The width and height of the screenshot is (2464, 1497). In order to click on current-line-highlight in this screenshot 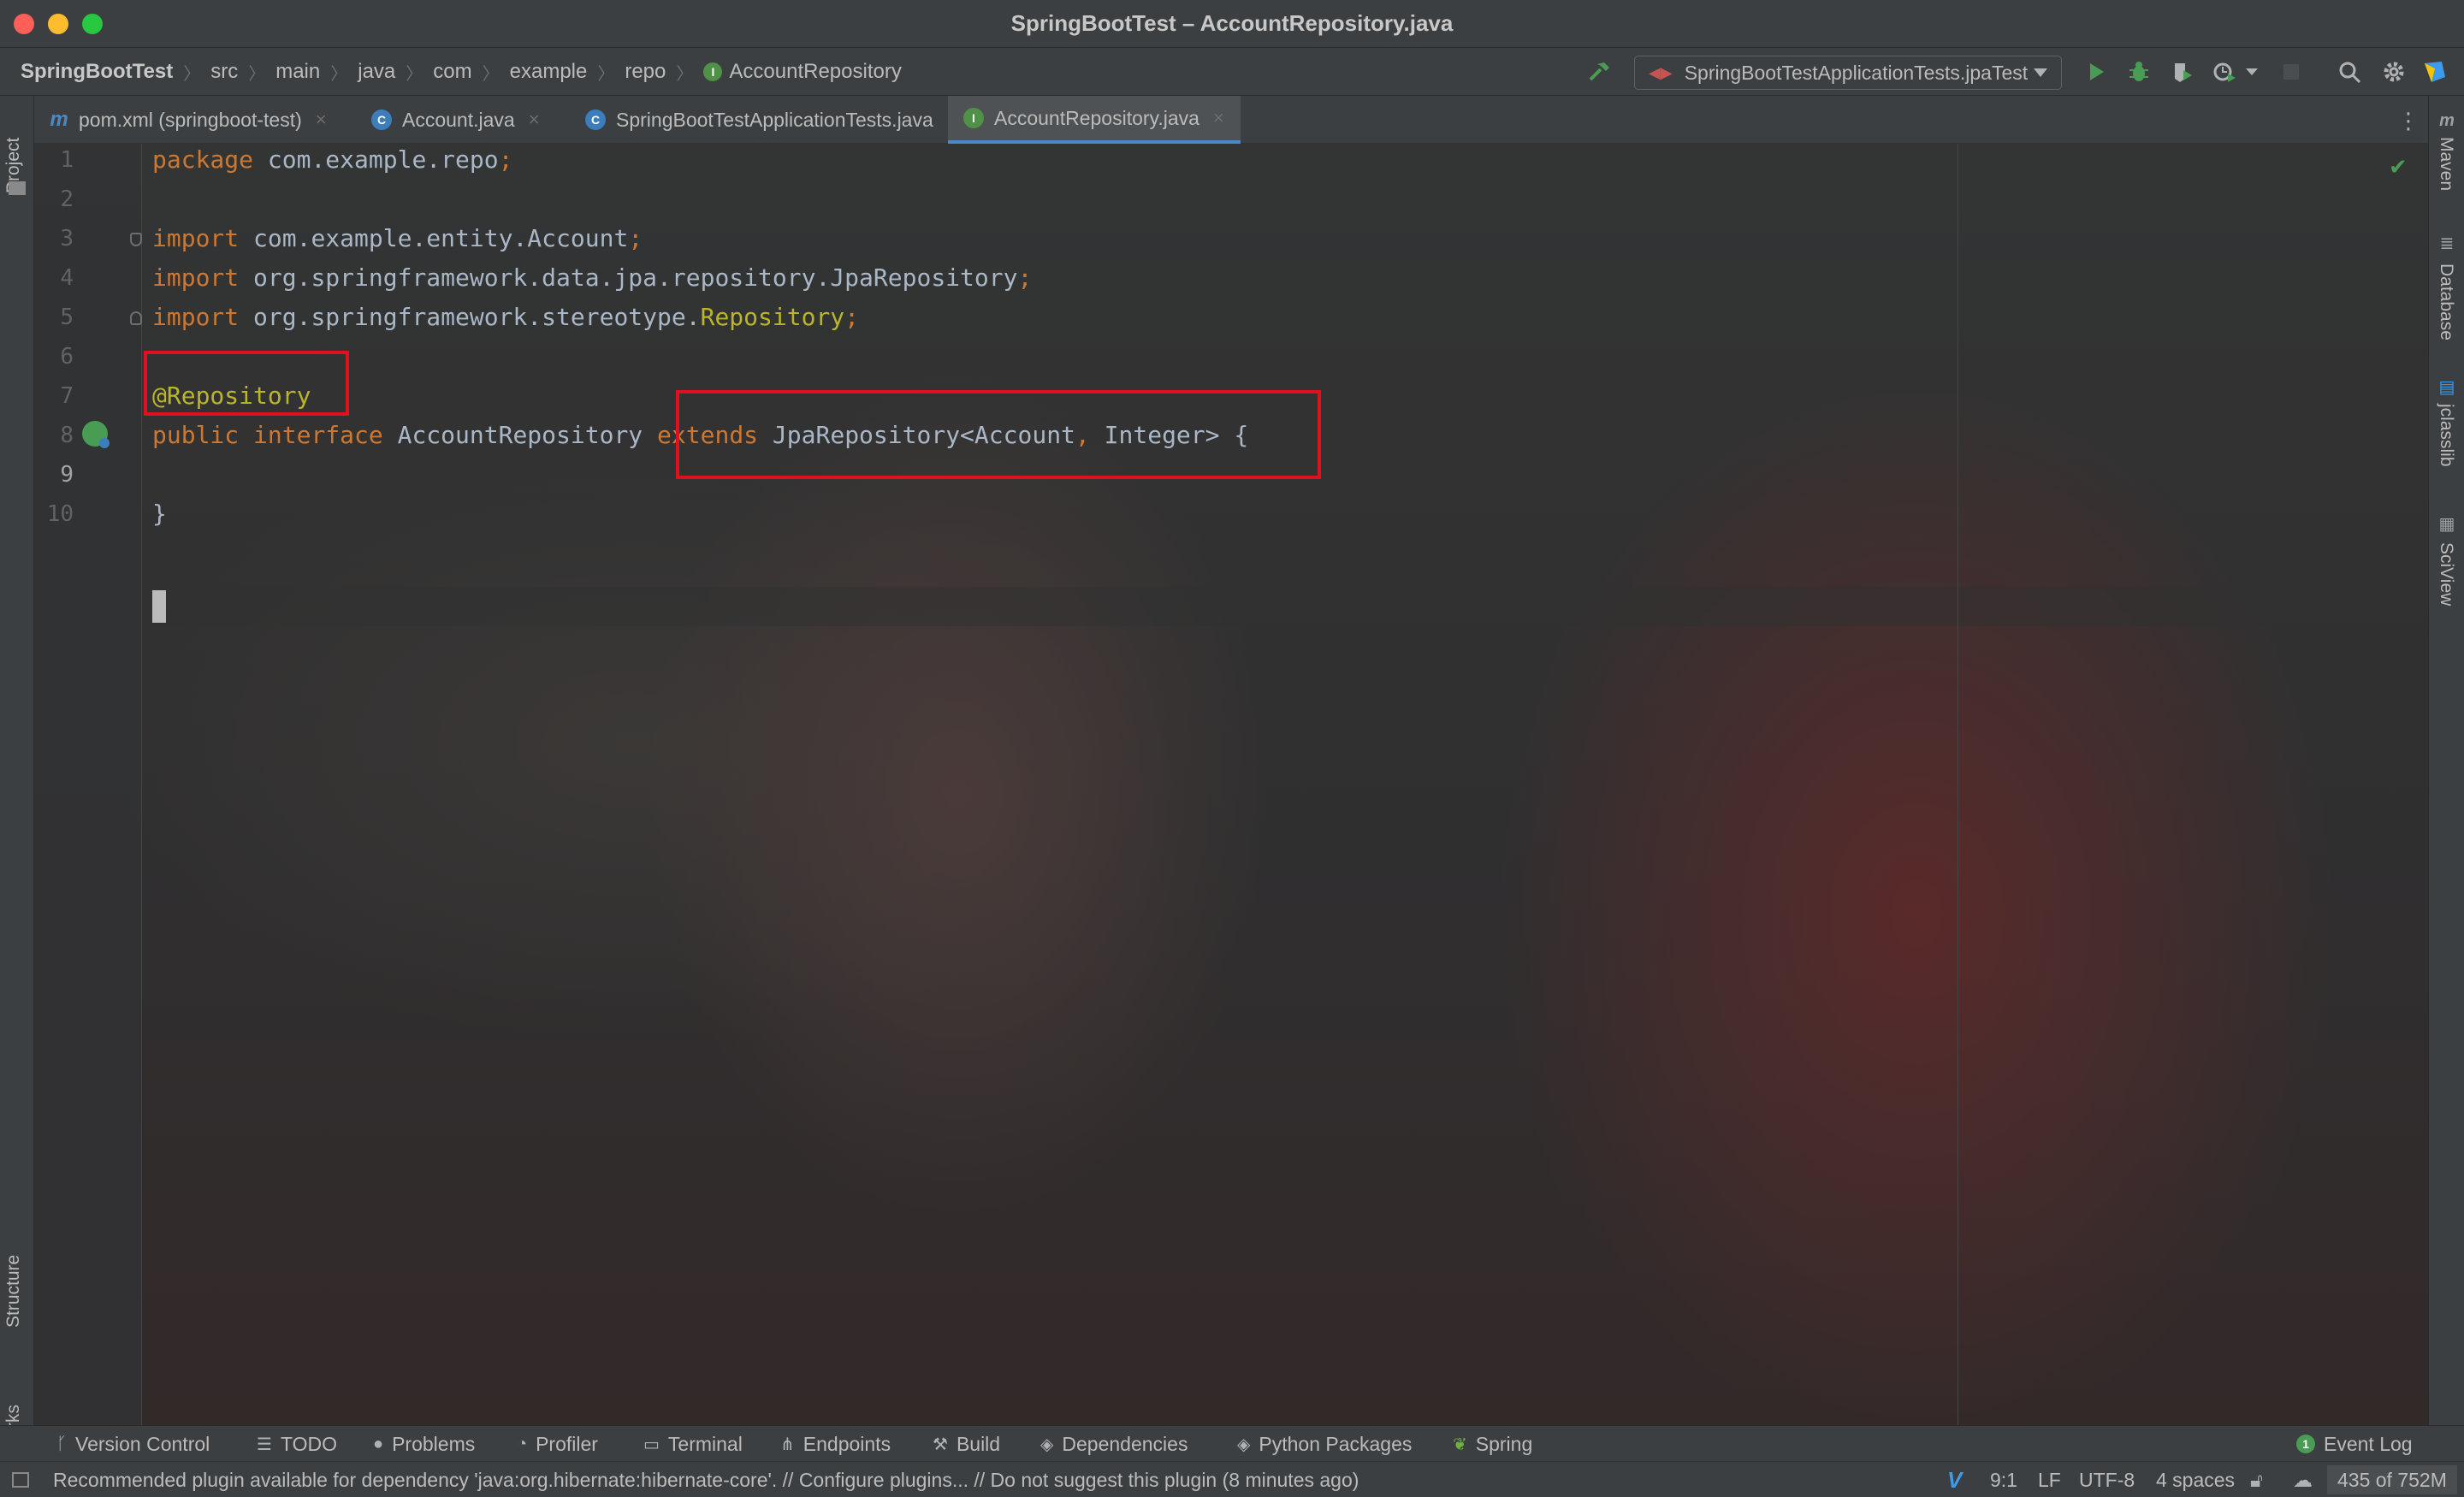, I will do `click(1231, 606)`.